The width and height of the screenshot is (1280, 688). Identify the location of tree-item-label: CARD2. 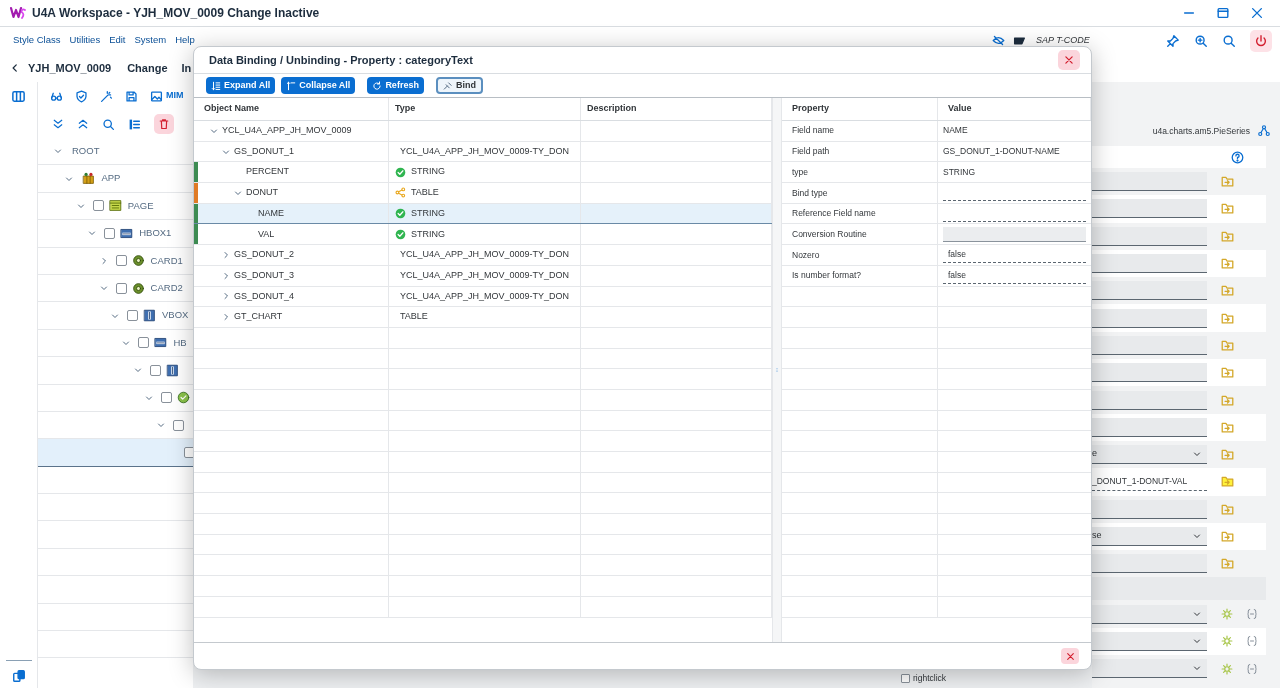
(166, 288).